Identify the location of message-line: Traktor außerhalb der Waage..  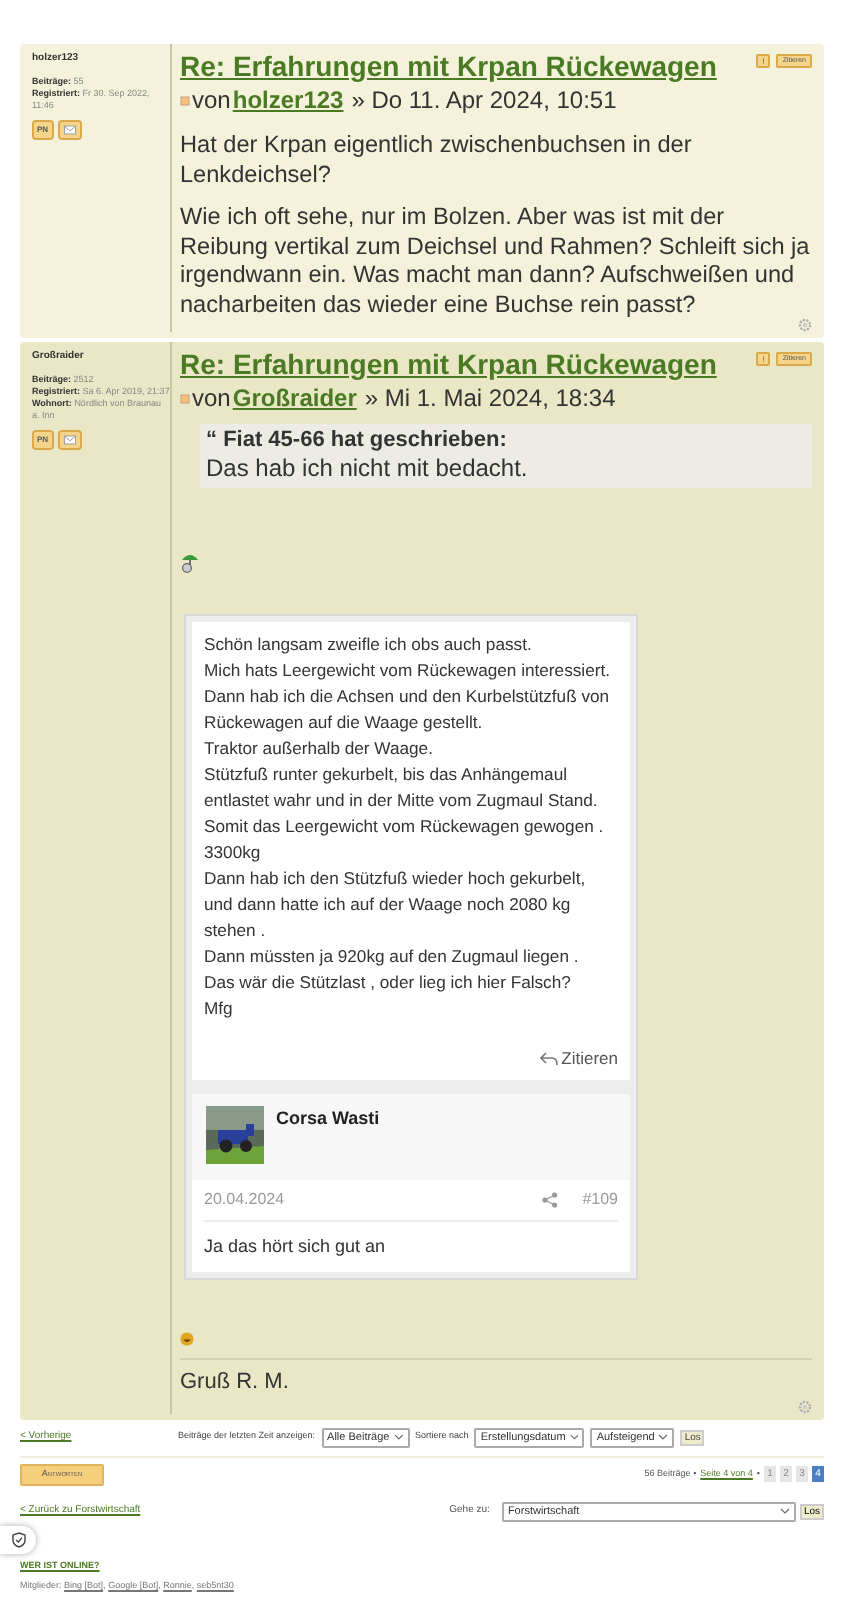
(319, 749).